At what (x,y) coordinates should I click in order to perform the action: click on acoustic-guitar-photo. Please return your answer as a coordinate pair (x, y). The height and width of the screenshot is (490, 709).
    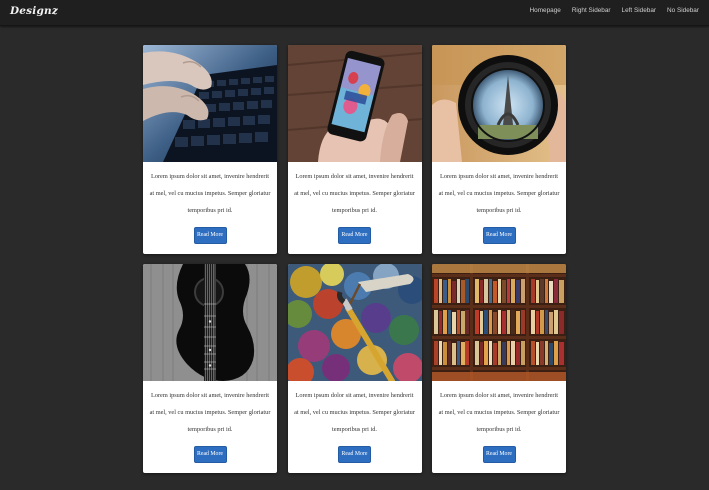
    Looking at the image, I should click on (210, 322).